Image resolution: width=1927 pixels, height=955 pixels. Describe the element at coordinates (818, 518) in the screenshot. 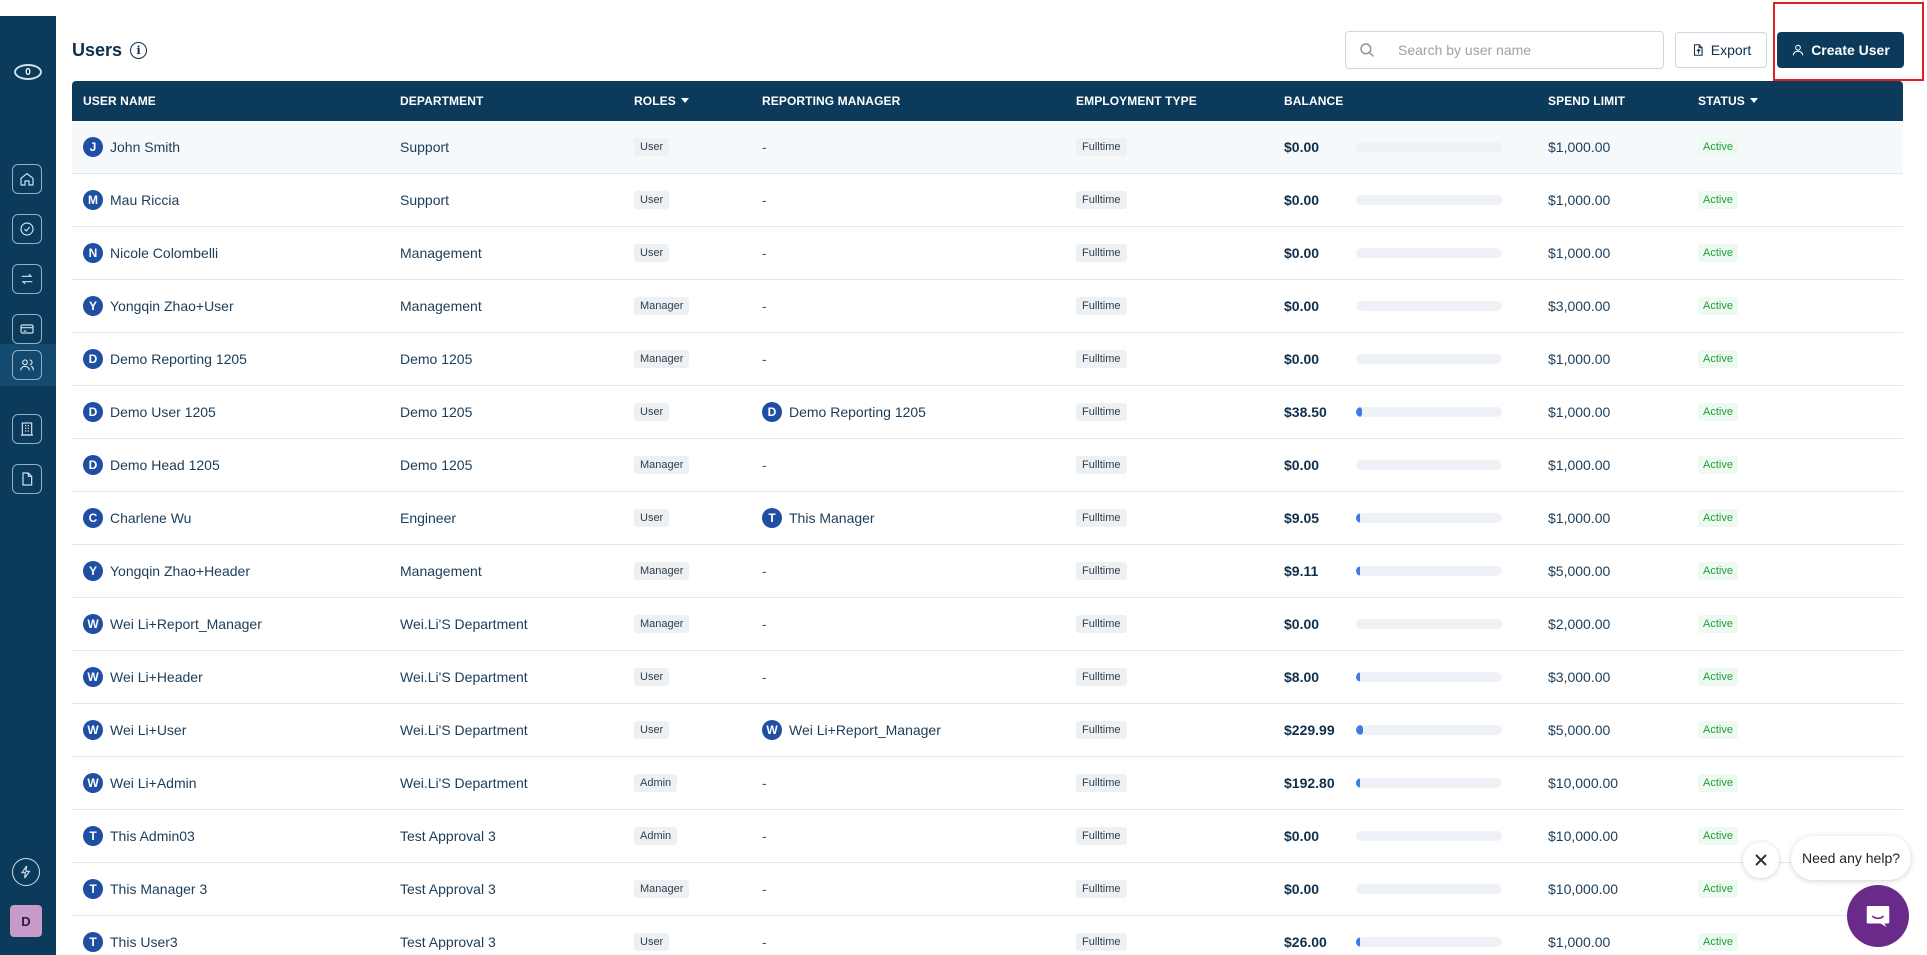

I see `manager-cell: T This Manager` at that location.